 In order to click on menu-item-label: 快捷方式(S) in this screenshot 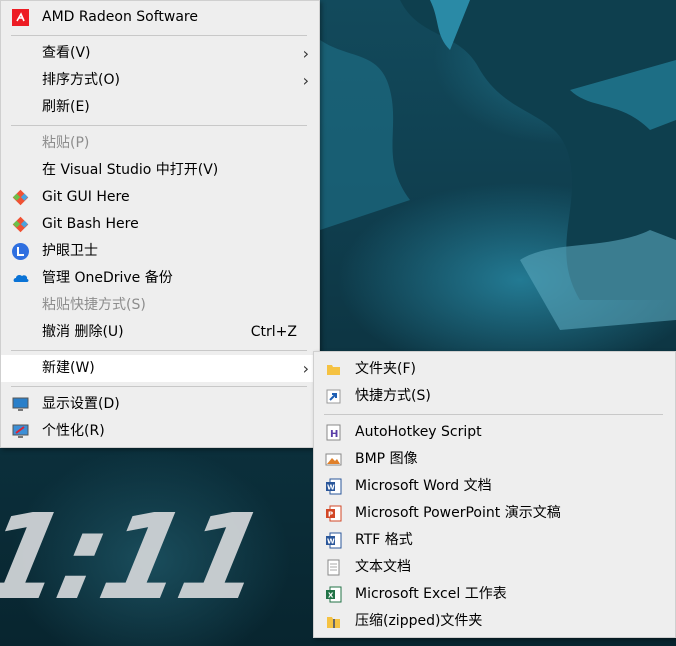, I will do `click(393, 396)`.